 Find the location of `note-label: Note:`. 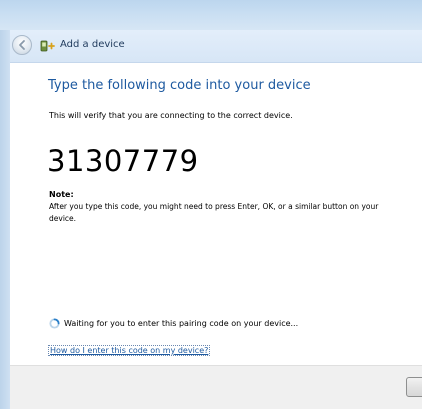

note-label: Note: is located at coordinates (61, 194).